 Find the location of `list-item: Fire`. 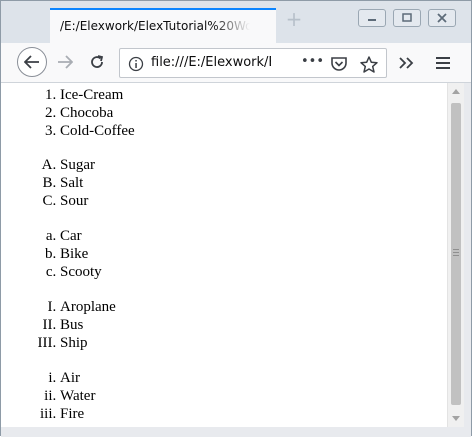

list-item: Fire is located at coordinates (77, 414).